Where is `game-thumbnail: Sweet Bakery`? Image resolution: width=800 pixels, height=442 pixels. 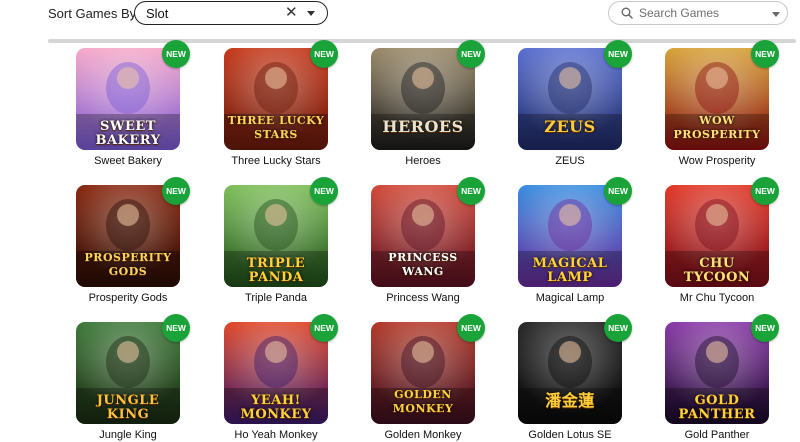 game-thumbnail: Sweet Bakery is located at coordinates (128, 99).